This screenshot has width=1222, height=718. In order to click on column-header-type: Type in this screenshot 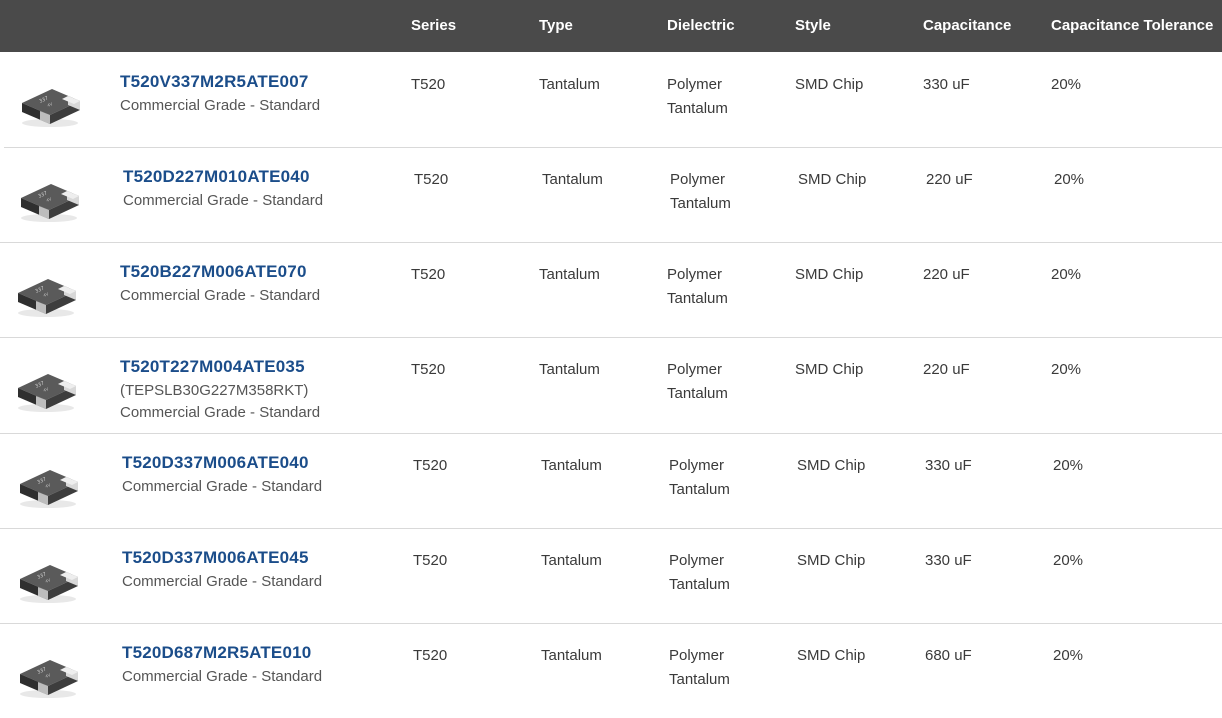, I will do `click(556, 25)`.